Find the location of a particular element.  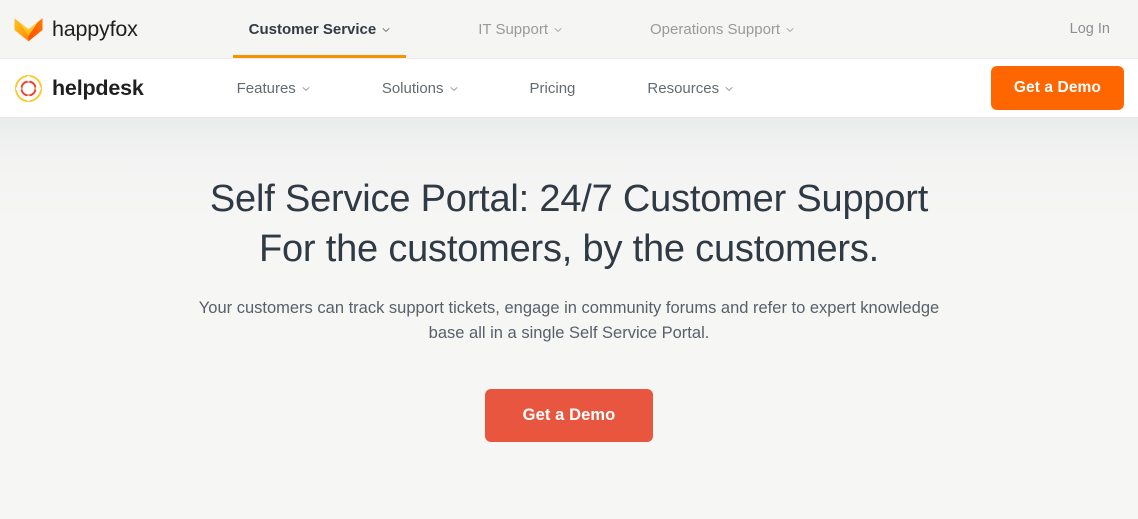

happyfox-logo-link: happyfox is located at coordinates (76, 29).